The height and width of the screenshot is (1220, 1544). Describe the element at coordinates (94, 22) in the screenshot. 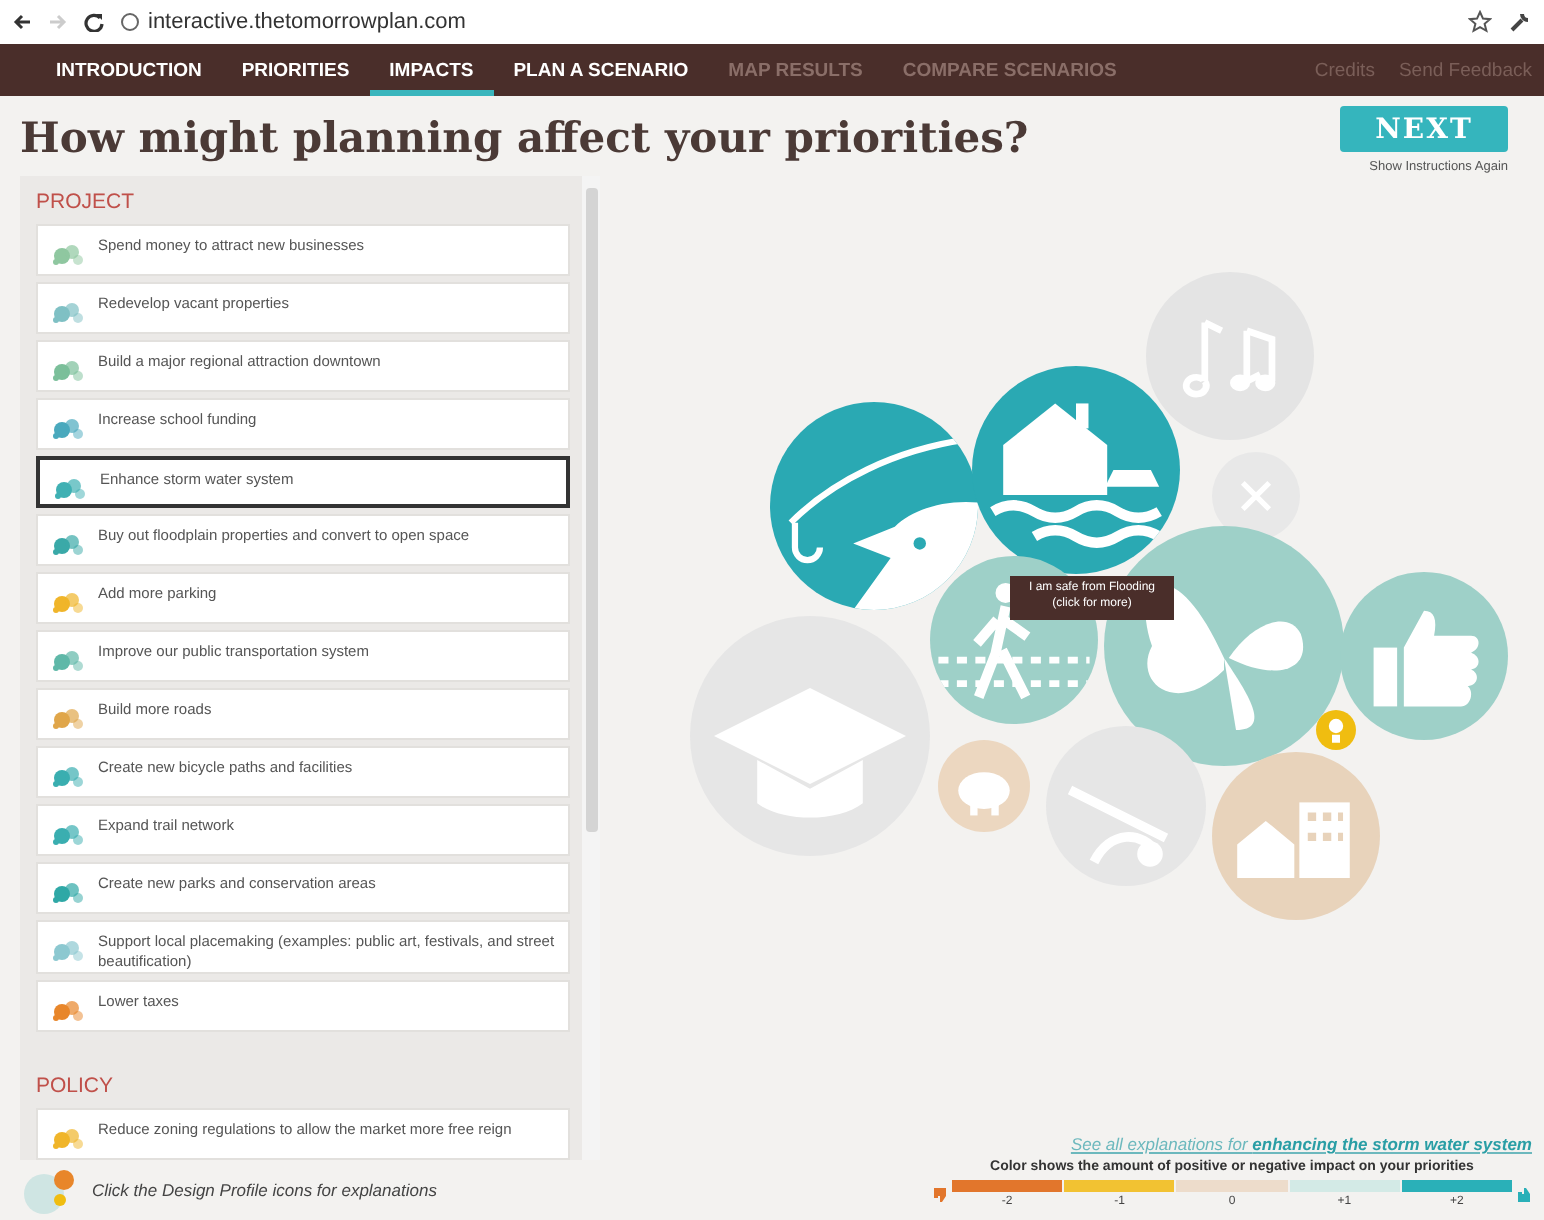

I see `reload-icon` at that location.